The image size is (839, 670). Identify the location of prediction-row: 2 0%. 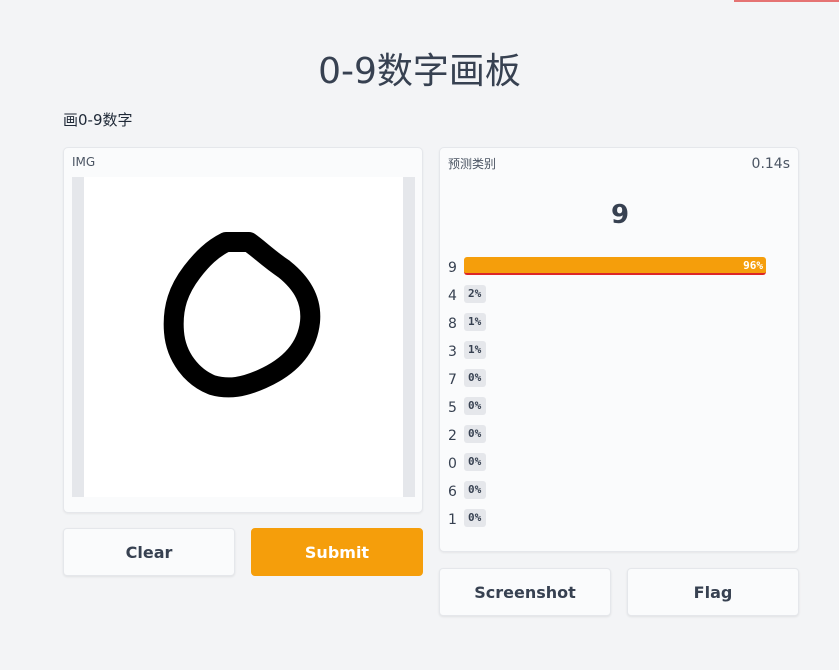
(620, 438).